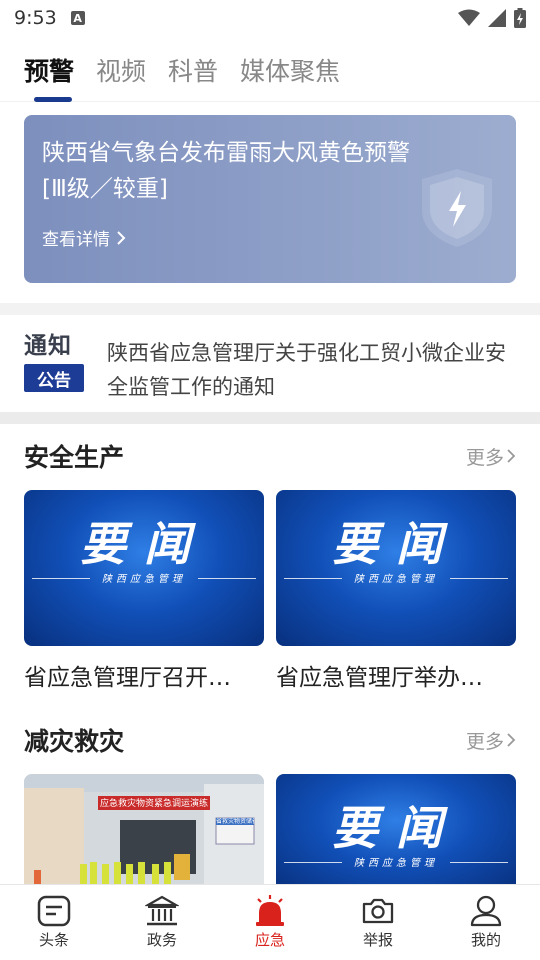  What do you see at coordinates (76, 240) in the screenshot?
I see `alert-detail-label: 查看详情` at bounding box center [76, 240].